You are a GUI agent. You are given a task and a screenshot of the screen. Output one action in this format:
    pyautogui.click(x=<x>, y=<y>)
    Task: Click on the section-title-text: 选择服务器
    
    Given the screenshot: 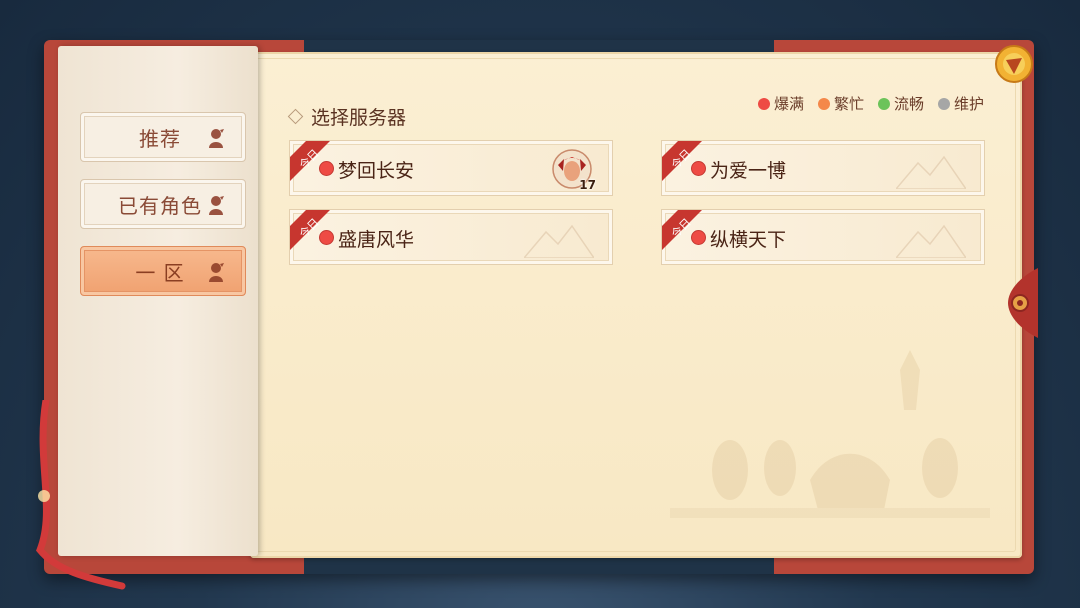 What is the action you would take?
    pyautogui.click(x=359, y=118)
    